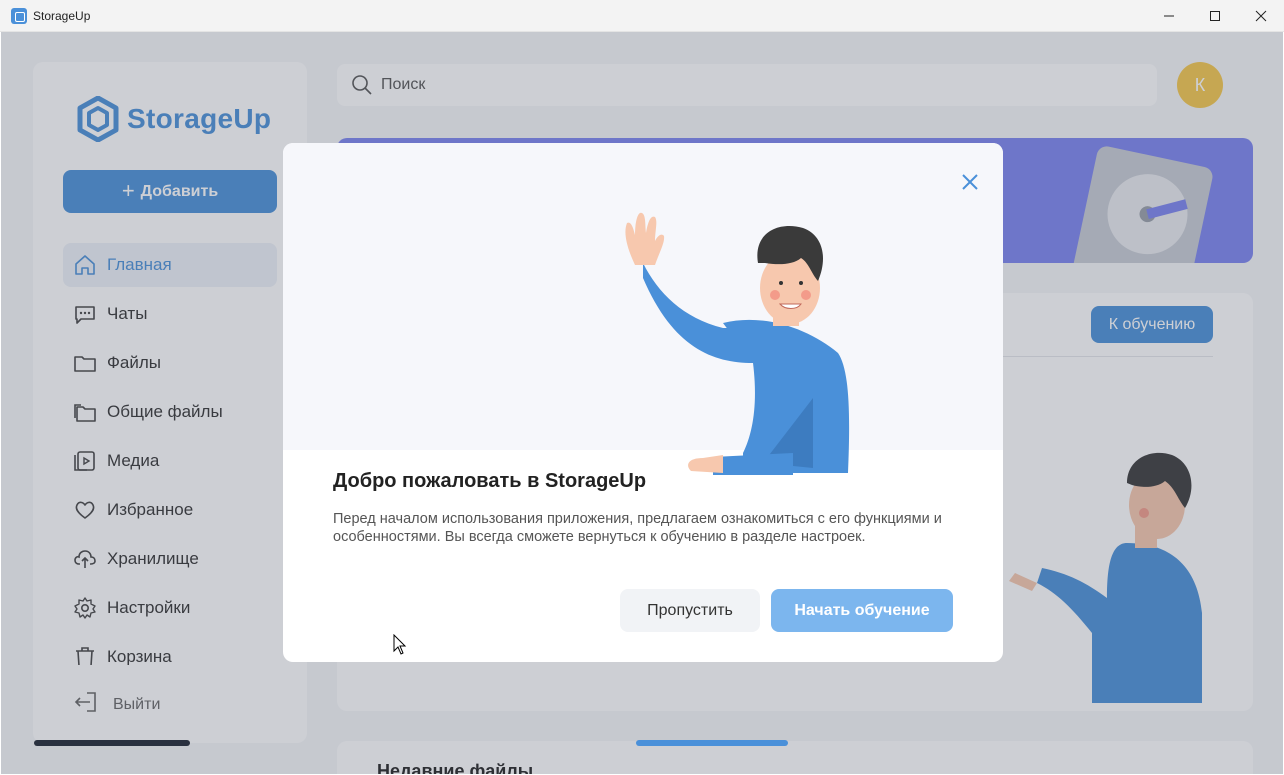 The width and height of the screenshot is (1284, 775). What do you see at coordinates (400, 644) in the screenshot?
I see `mouse-cursor-icon` at bounding box center [400, 644].